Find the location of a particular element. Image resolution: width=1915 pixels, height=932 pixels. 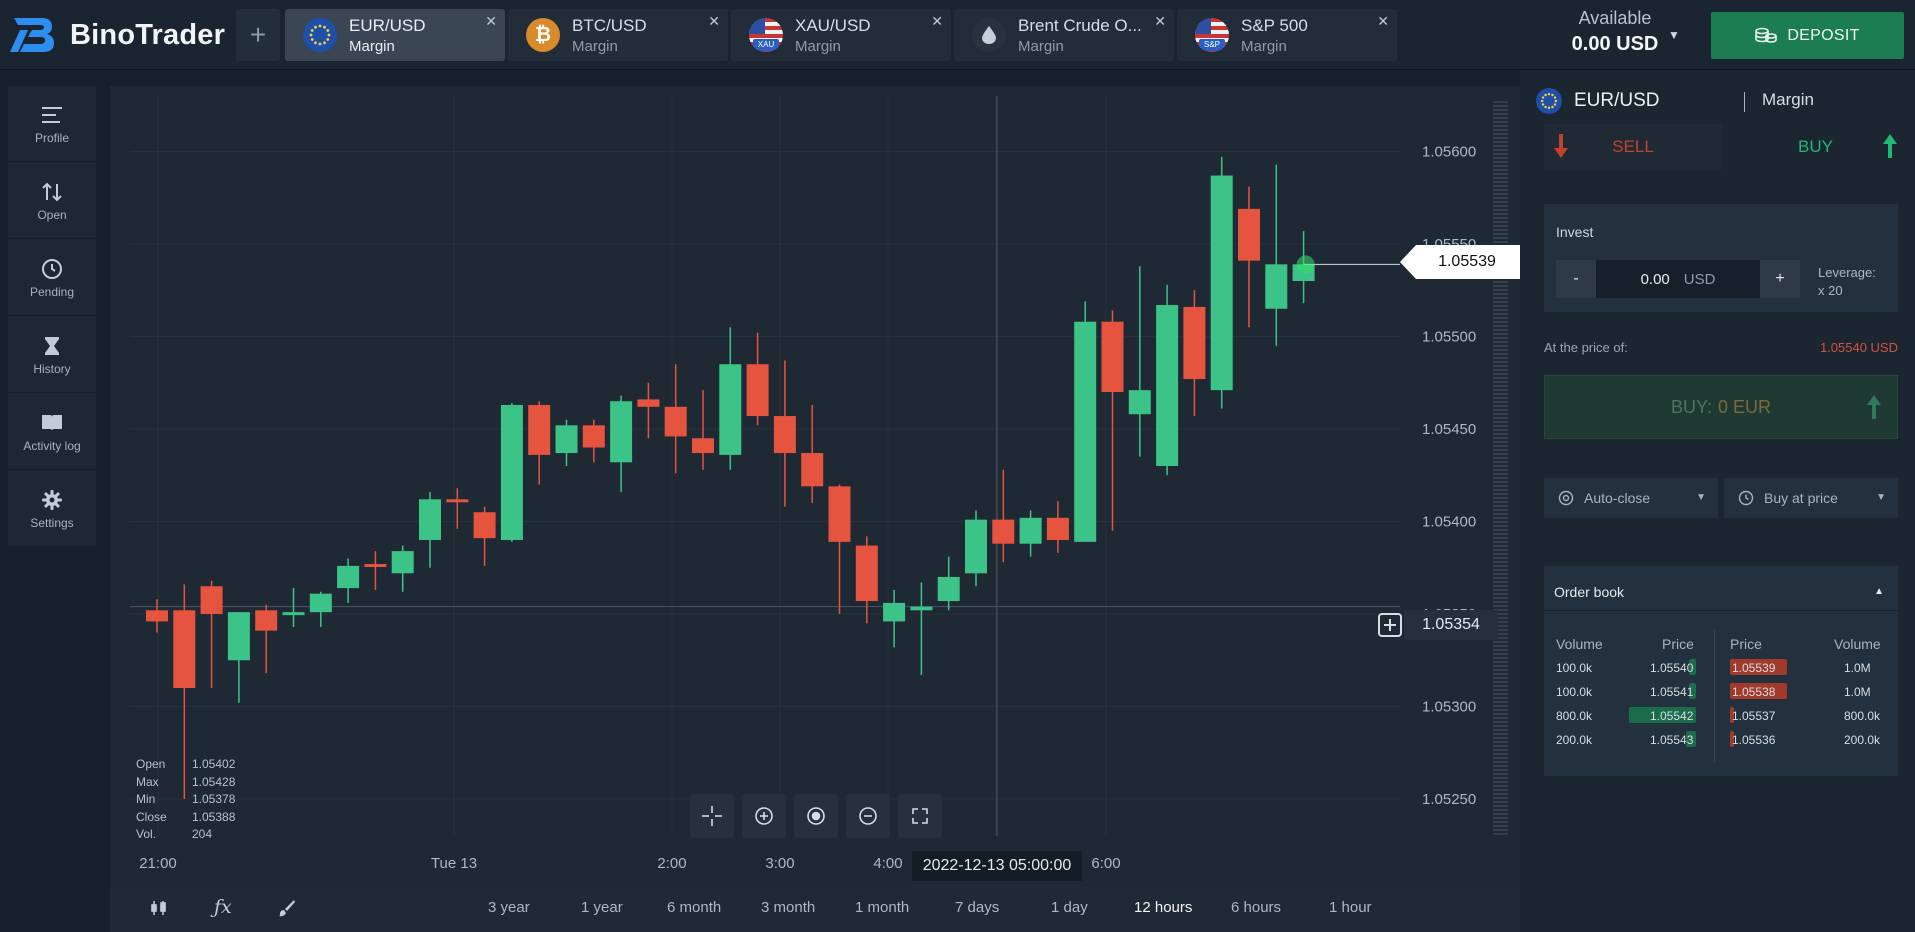

increase-button: + is located at coordinates (1780, 279).